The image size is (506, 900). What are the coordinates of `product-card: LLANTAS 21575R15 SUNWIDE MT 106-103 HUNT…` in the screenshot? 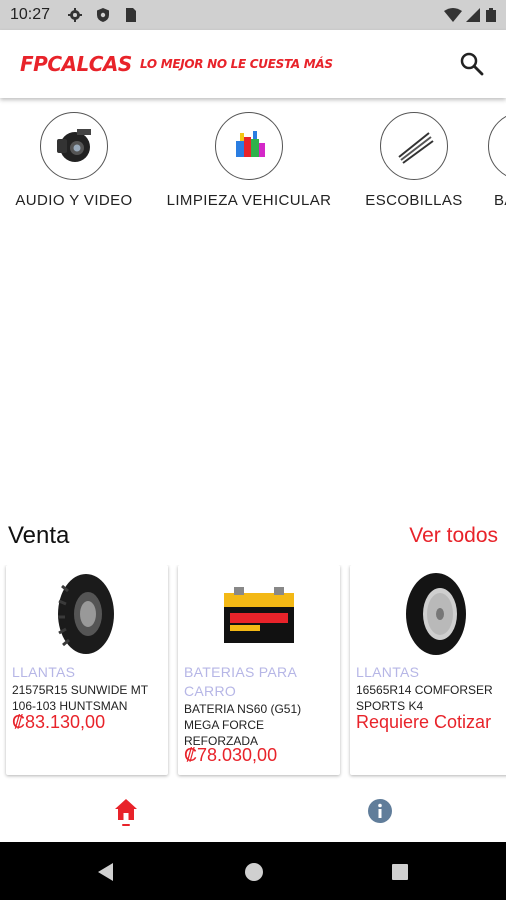 It's located at (87, 670).